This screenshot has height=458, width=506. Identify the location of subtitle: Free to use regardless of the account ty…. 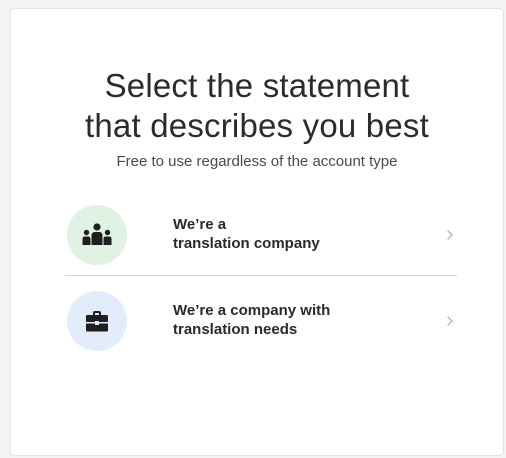
(257, 161).